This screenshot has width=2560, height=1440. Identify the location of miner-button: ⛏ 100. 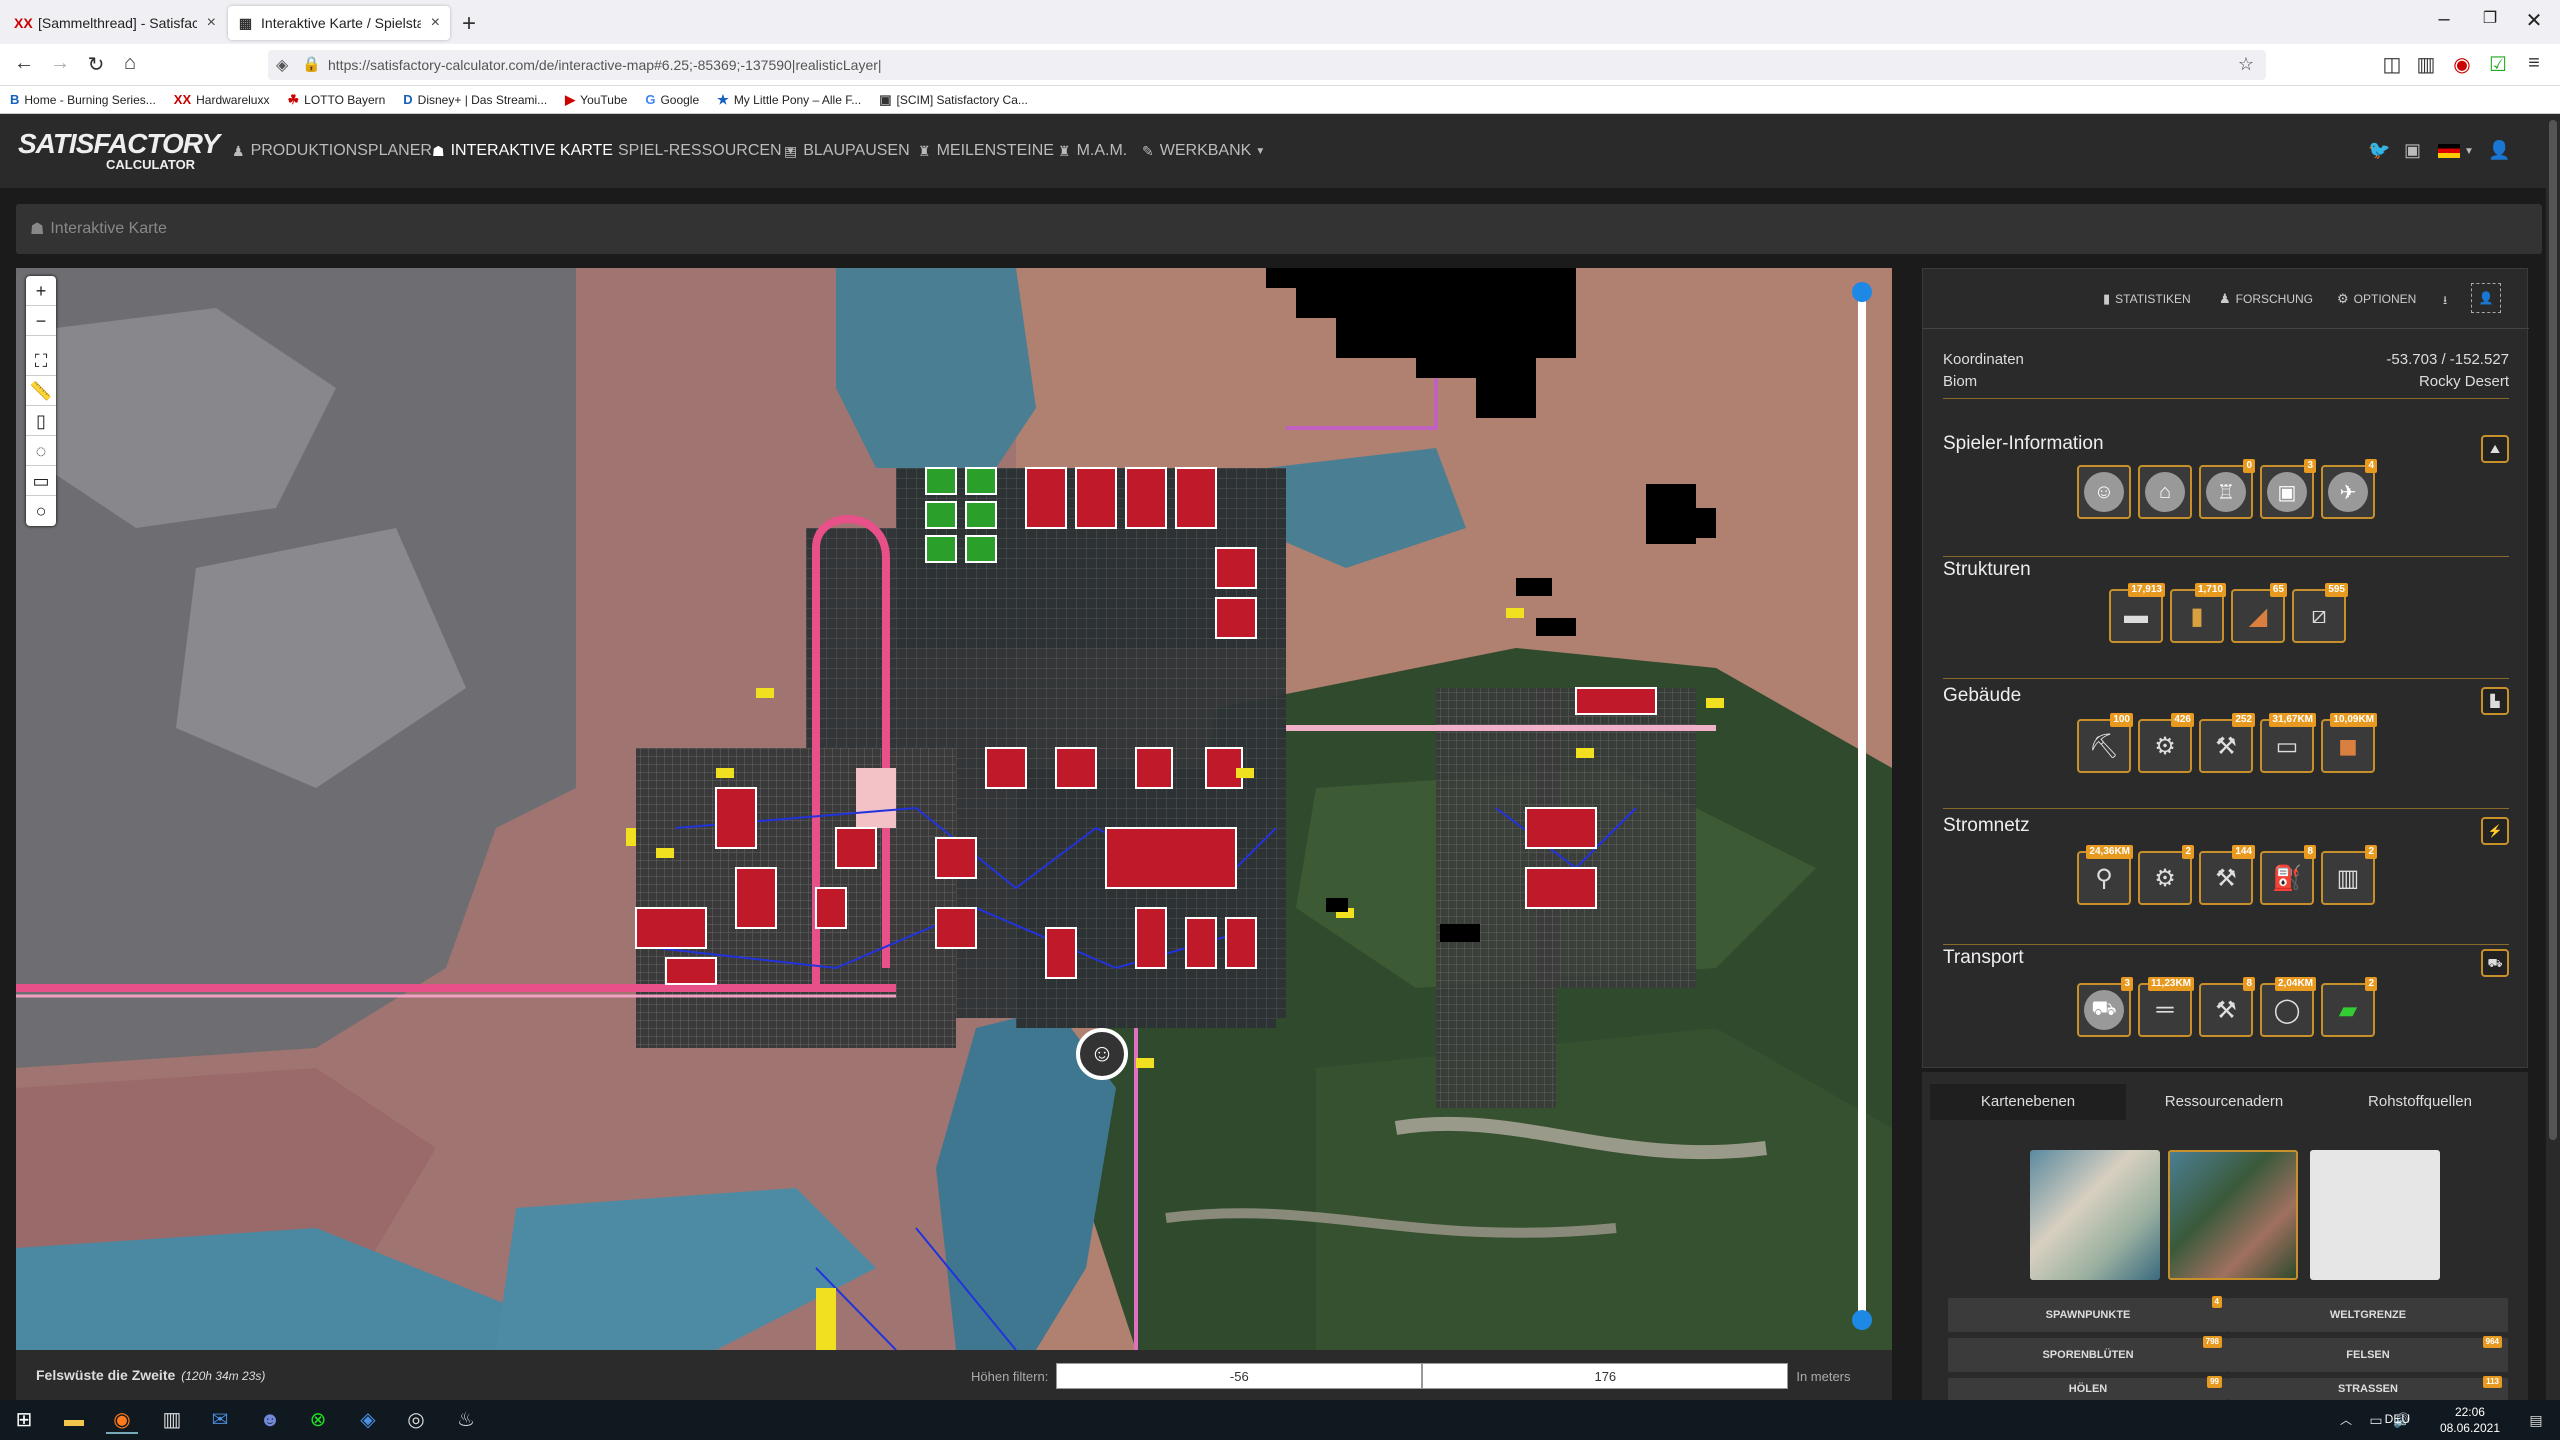
(2105, 743).